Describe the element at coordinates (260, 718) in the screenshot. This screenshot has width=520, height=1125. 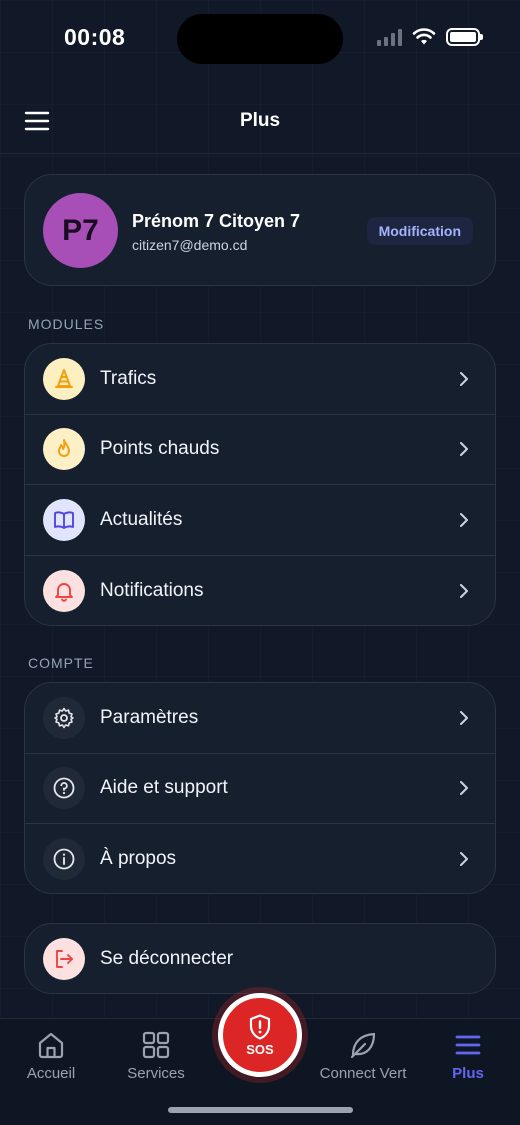
I see `menu-item-parametres: Paramètres` at that location.